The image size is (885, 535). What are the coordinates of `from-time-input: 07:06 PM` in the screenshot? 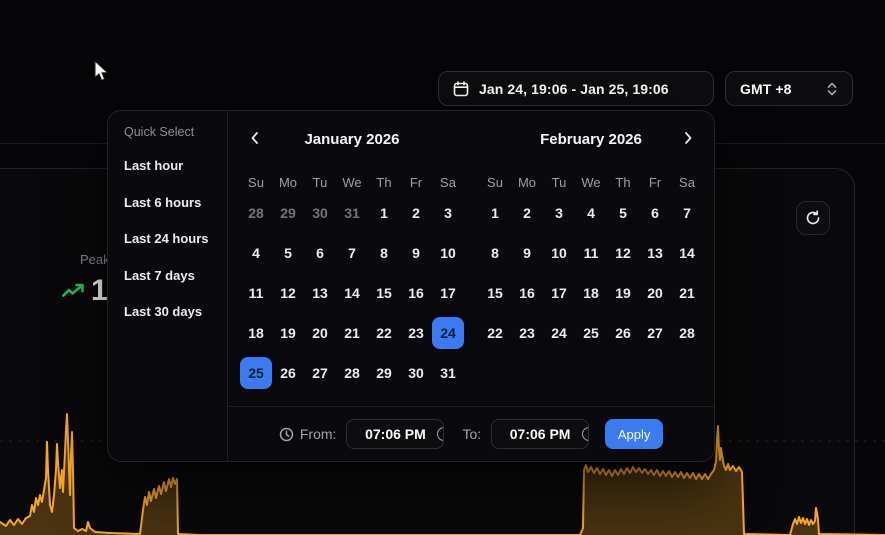 It's located at (395, 434).